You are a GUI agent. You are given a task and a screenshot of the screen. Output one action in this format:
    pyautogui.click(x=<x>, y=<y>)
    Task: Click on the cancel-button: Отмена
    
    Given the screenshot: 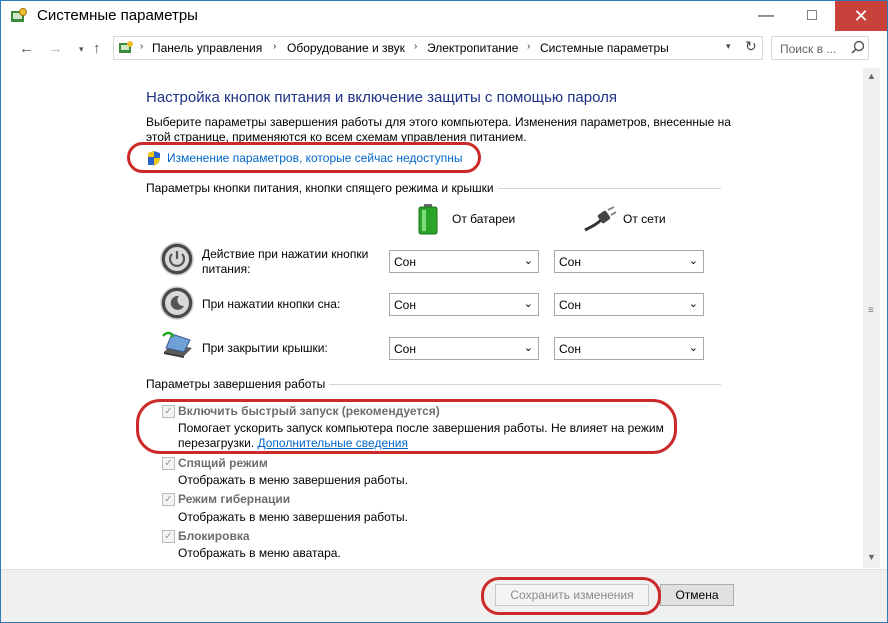 What is the action you would take?
    pyautogui.click(x=697, y=595)
    